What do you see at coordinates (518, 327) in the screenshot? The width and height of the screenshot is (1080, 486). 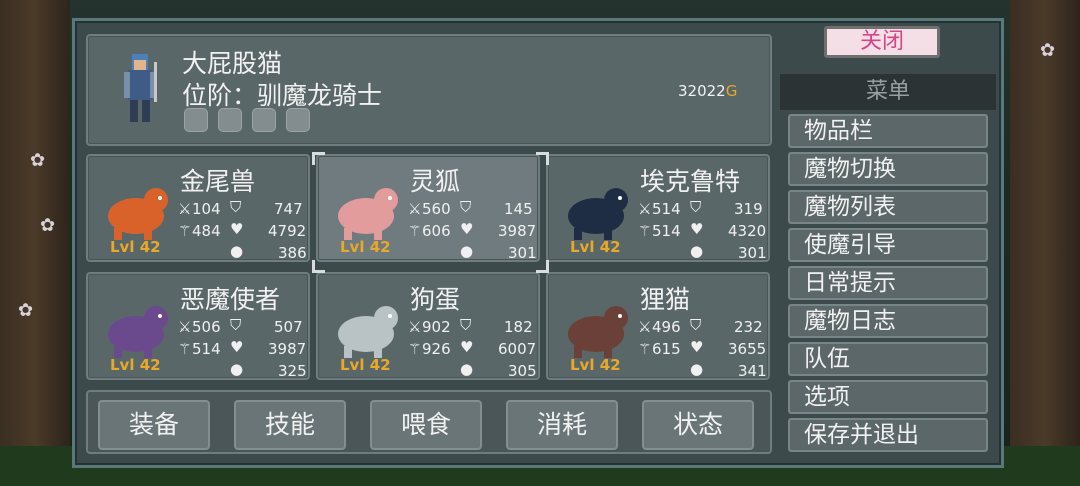 I see `defense-stat: 182` at bounding box center [518, 327].